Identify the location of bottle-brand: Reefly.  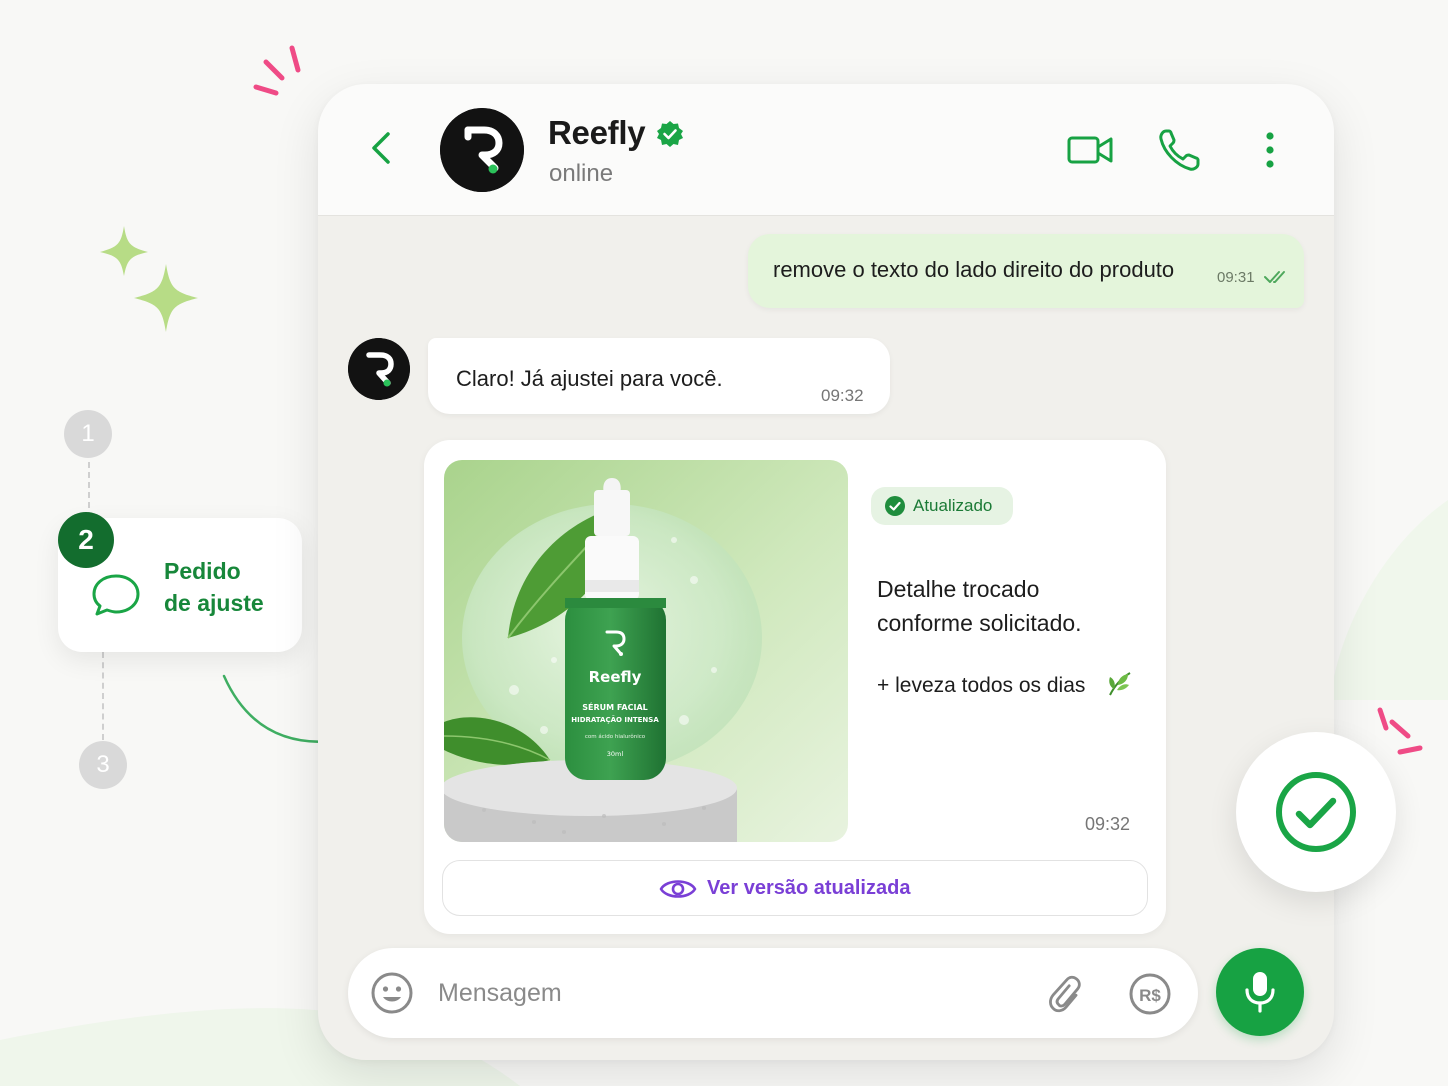
(615, 677).